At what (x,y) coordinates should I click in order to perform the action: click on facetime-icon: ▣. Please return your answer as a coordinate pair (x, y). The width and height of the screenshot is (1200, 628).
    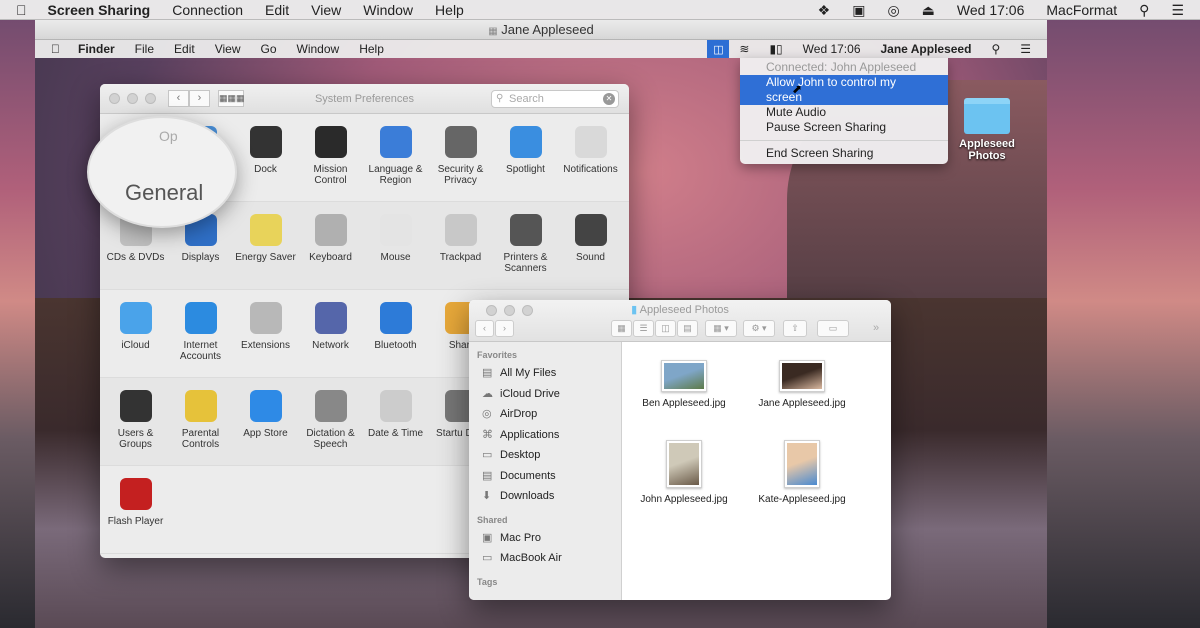
    Looking at the image, I should click on (858, 10).